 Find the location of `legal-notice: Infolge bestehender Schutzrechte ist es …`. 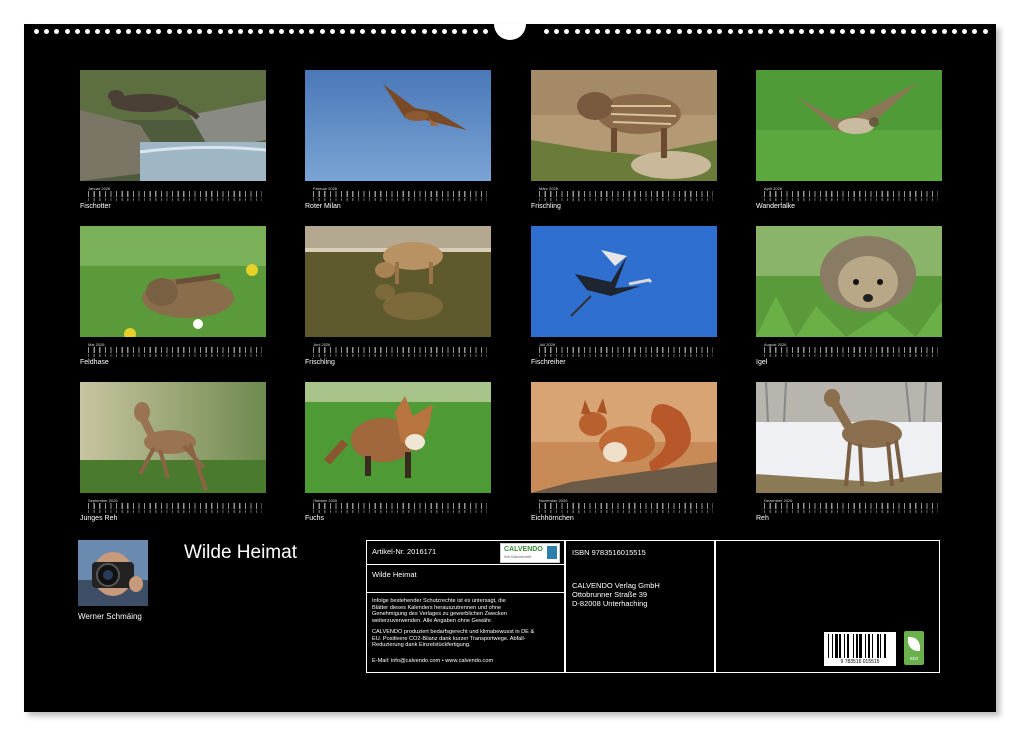

legal-notice: Infolge bestehender Schutzrechte ist es … is located at coordinates (439, 611).